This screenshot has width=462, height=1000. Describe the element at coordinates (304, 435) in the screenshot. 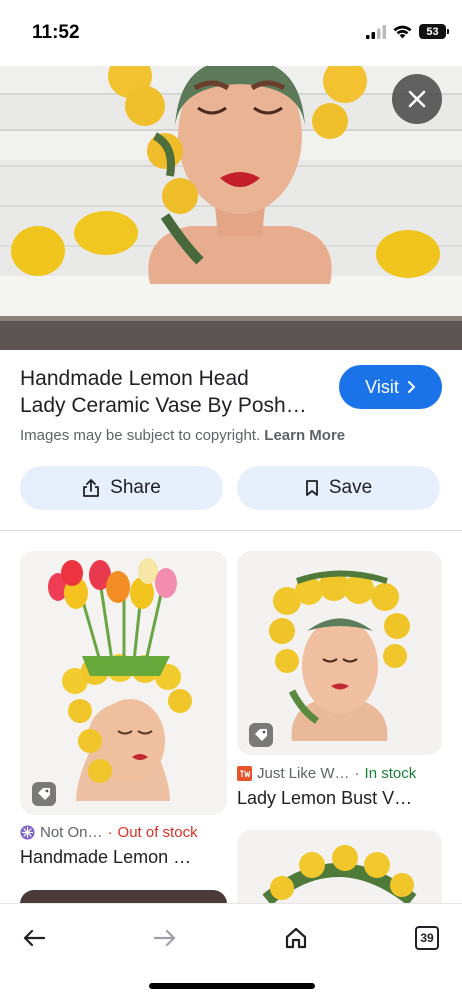

I see `learn-more-link: Learn More` at that location.